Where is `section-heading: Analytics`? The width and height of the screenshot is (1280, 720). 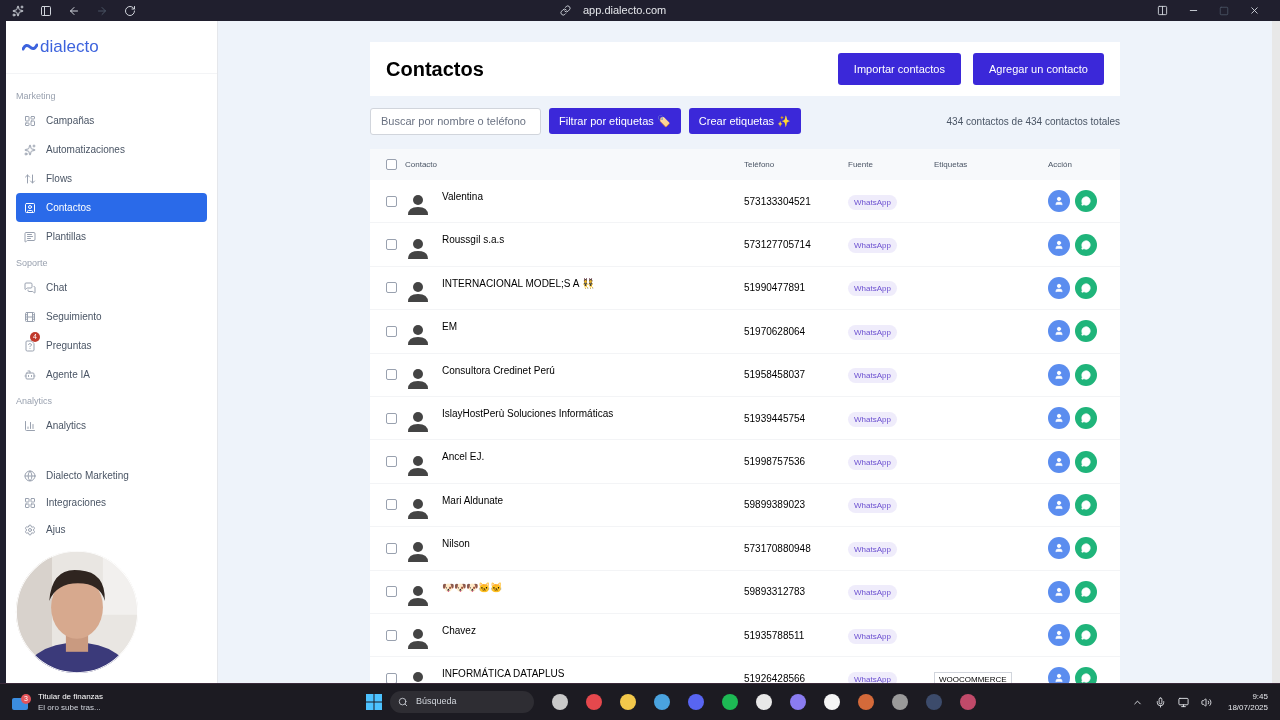 section-heading: Analytics is located at coordinates (34, 401).